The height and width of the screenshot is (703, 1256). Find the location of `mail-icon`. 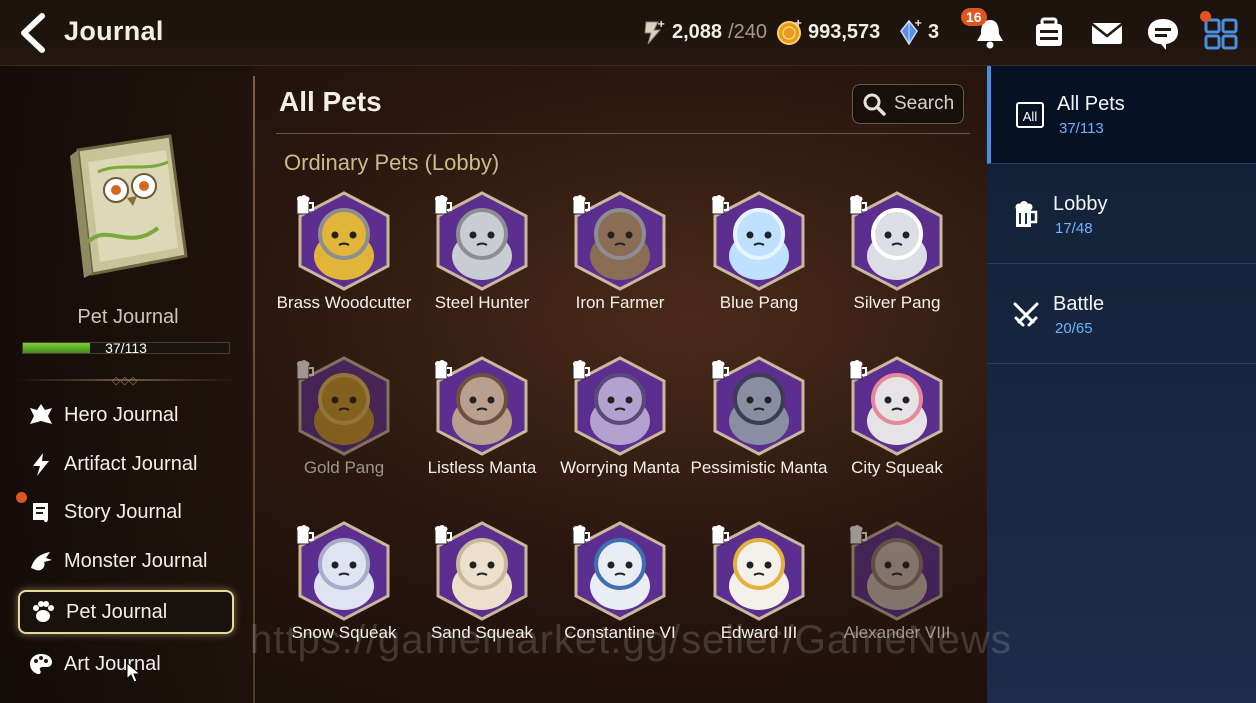

mail-icon is located at coordinates (1107, 33).